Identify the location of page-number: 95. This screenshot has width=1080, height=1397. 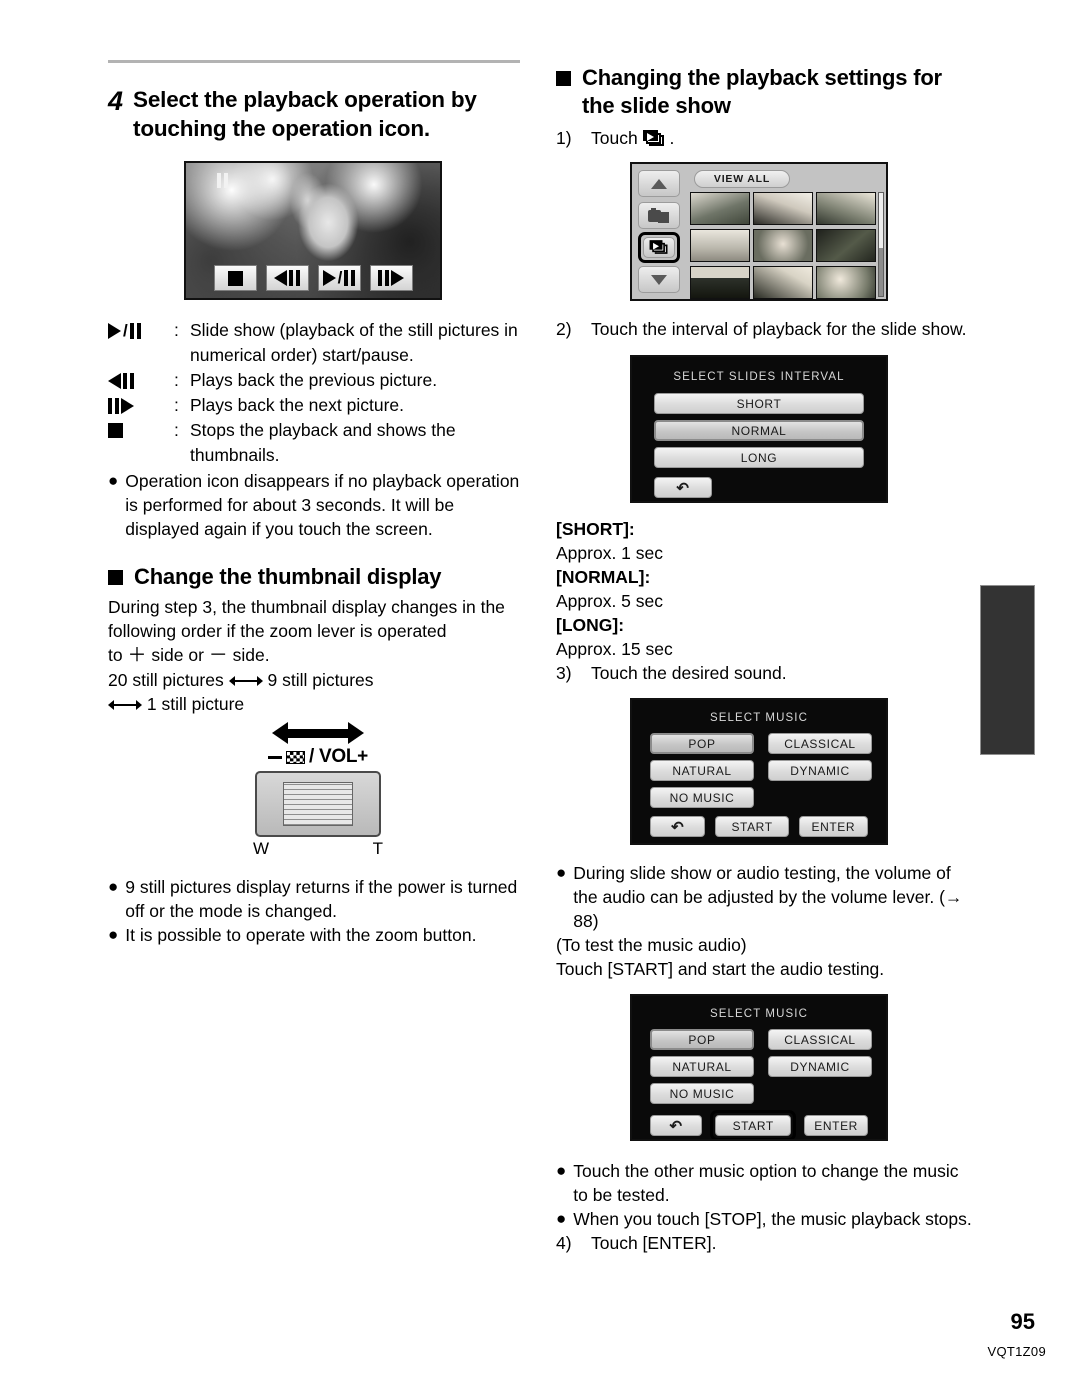
(1022, 1321).